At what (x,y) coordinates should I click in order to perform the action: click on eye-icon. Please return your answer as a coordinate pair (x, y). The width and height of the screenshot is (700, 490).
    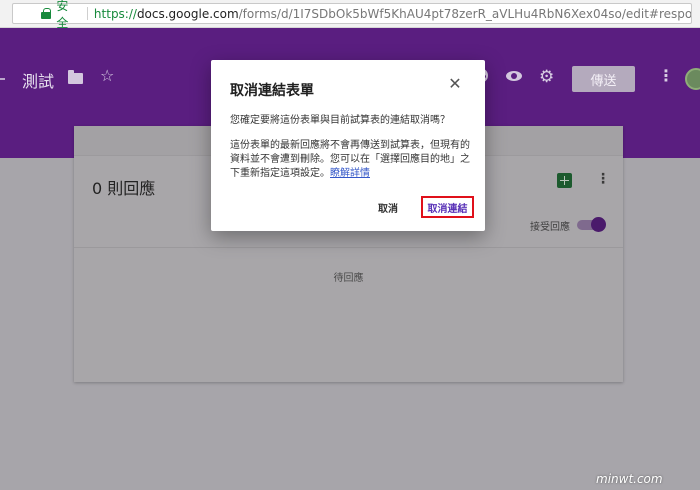
    Looking at the image, I should click on (514, 76).